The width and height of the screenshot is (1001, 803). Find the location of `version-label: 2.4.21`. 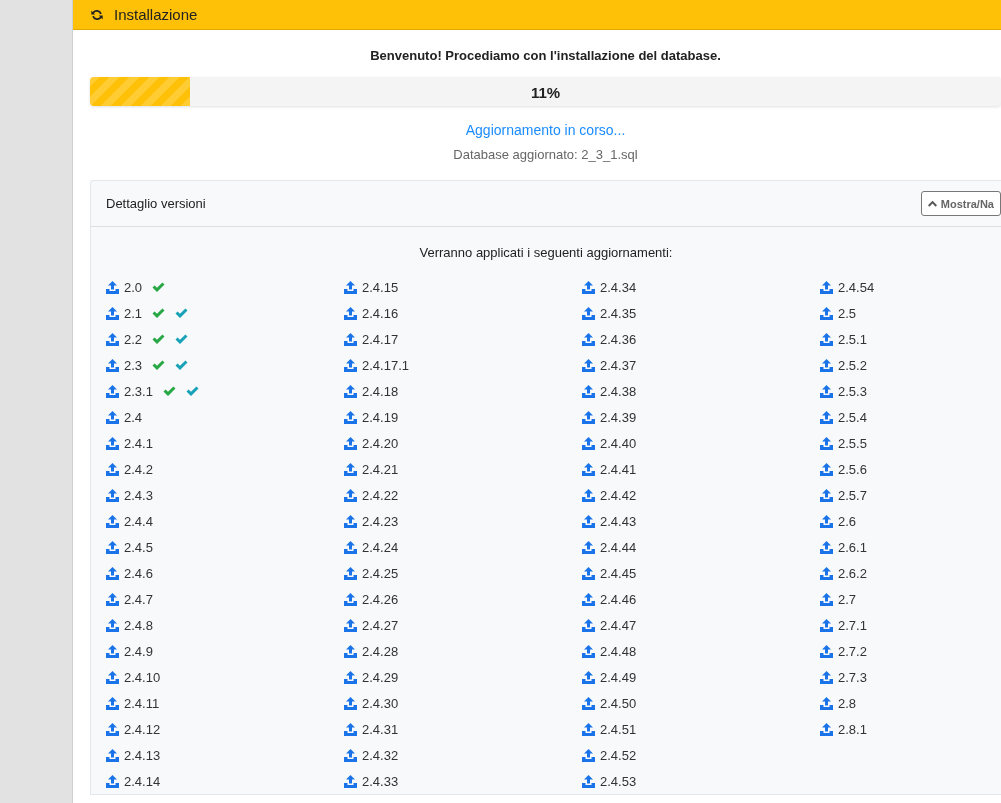

version-label: 2.4.21 is located at coordinates (380, 469).